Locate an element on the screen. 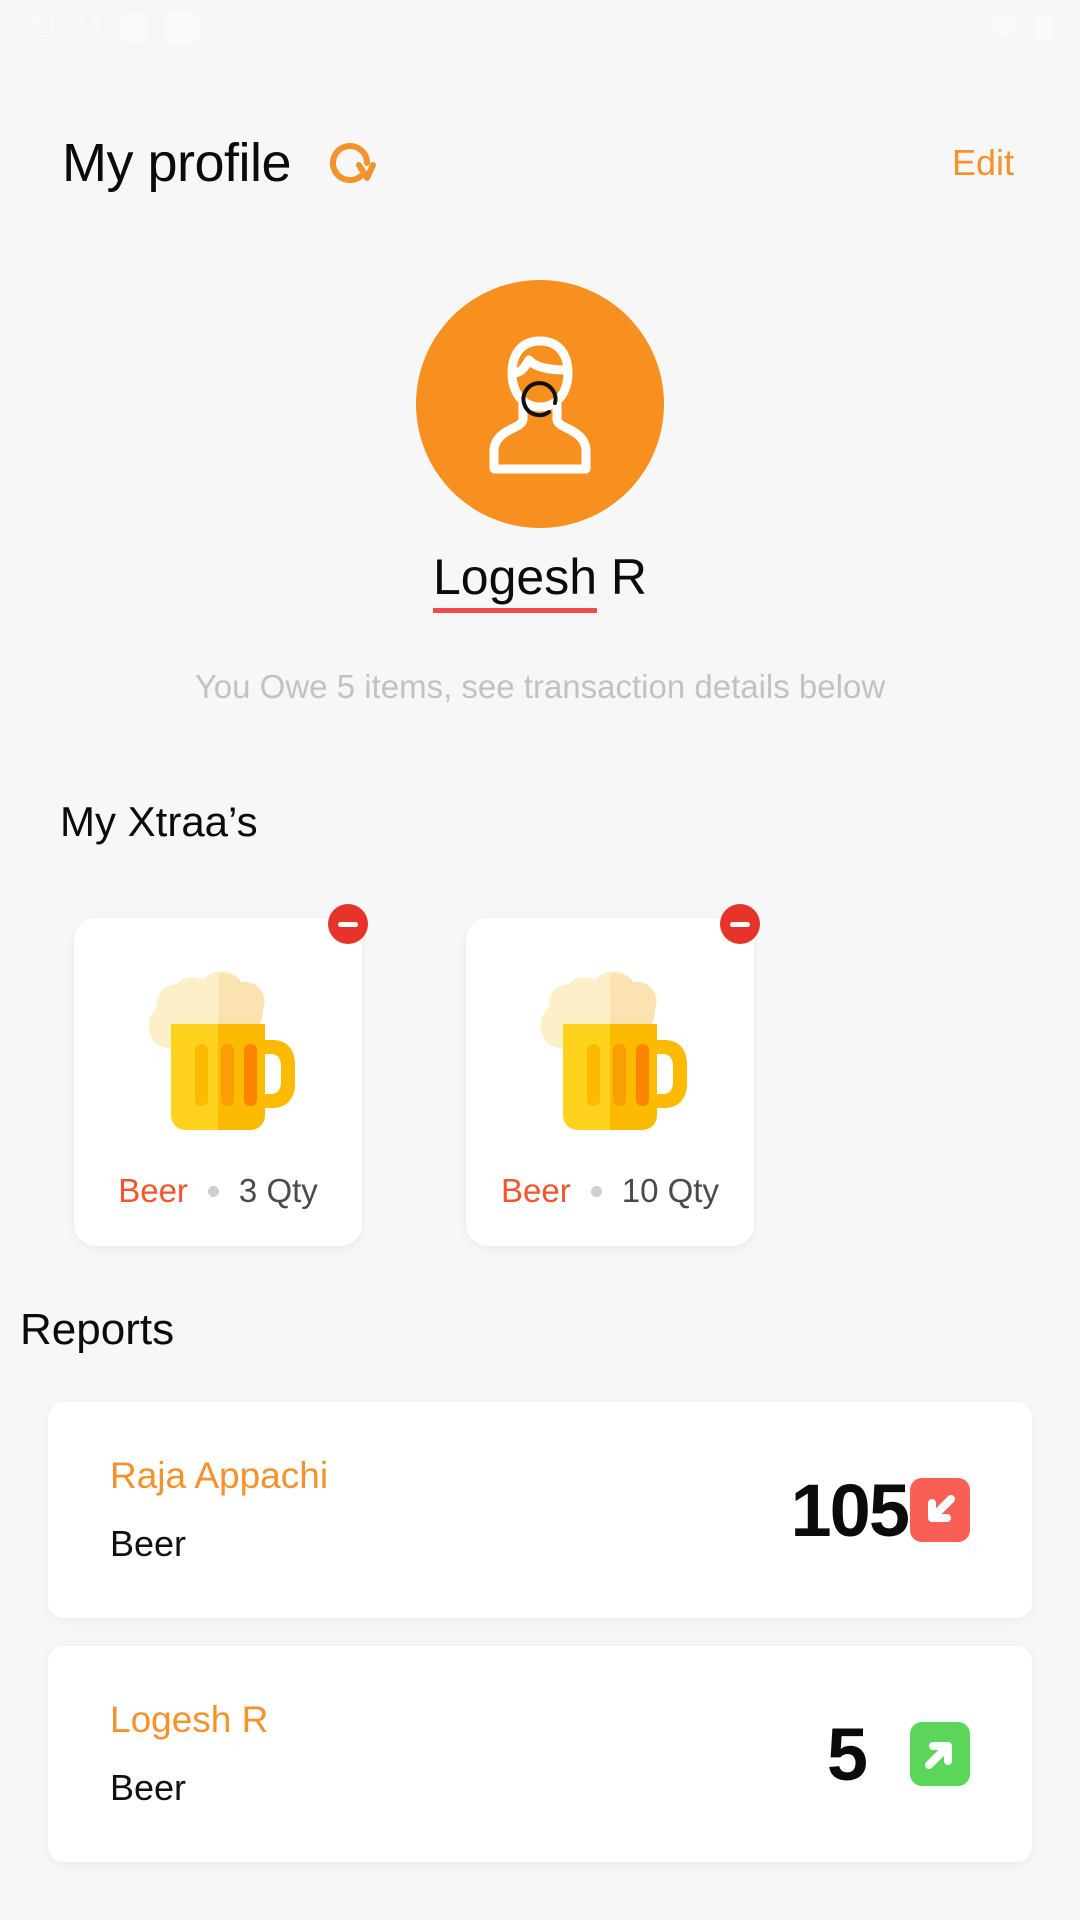 The width and height of the screenshot is (1080, 1920). avatar-container is located at coordinates (540, 404).